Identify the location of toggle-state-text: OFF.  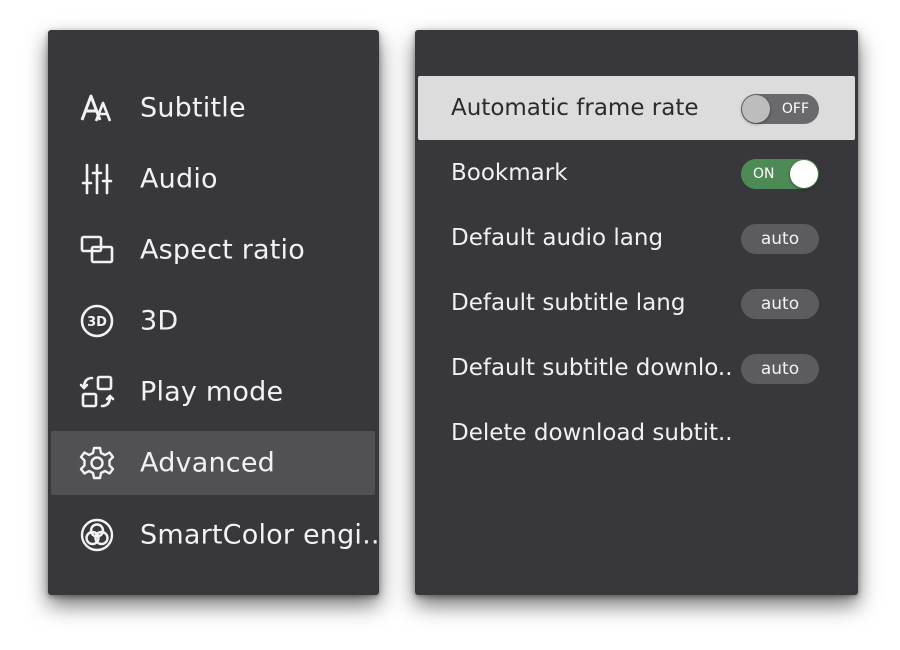
(795, 109).